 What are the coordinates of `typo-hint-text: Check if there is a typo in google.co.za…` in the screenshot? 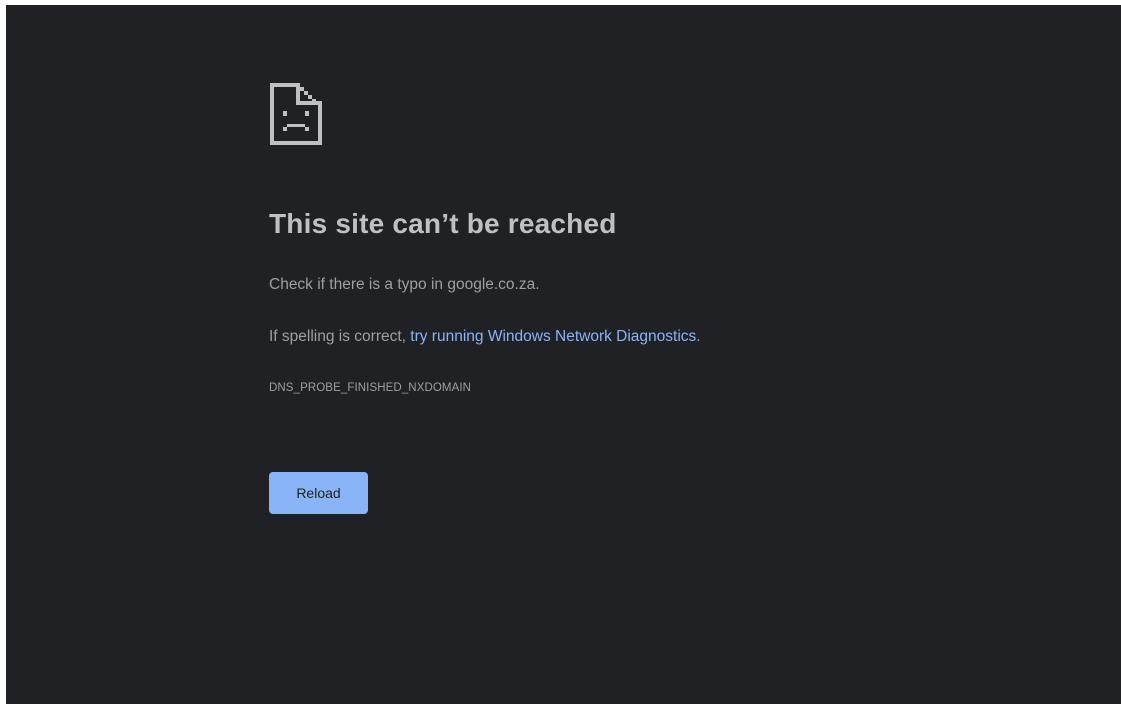 It's located at (404, 284).